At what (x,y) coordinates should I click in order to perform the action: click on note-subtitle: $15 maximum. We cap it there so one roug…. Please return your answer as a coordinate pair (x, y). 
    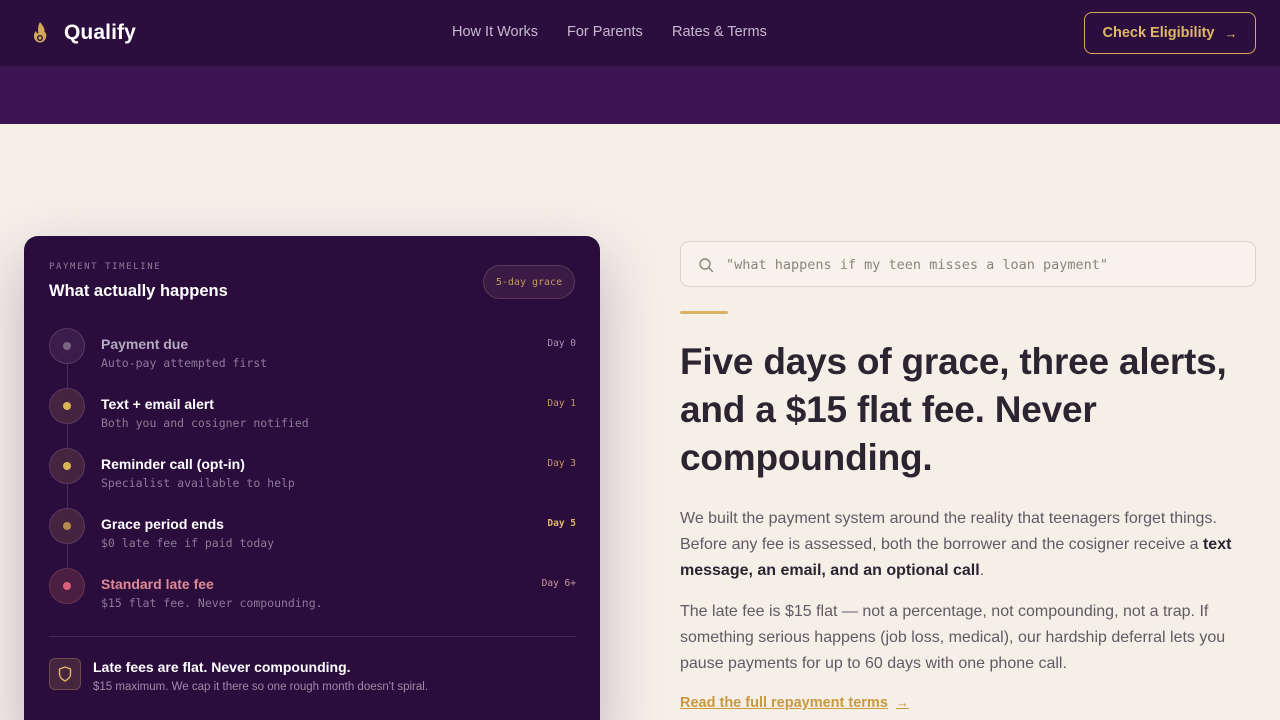
    Looking at the image, I should click on (261, 687).